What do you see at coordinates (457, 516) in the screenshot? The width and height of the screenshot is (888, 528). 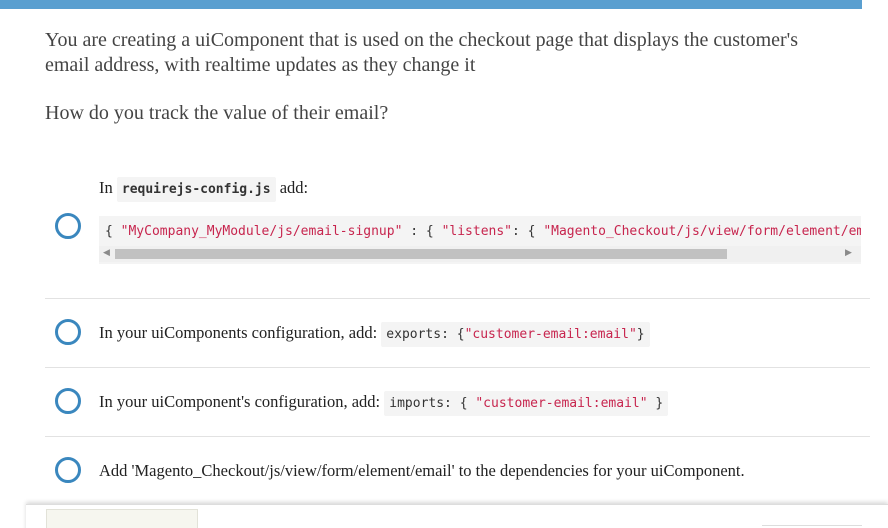 I see `footer-panel` at bounding box center [457, 516].